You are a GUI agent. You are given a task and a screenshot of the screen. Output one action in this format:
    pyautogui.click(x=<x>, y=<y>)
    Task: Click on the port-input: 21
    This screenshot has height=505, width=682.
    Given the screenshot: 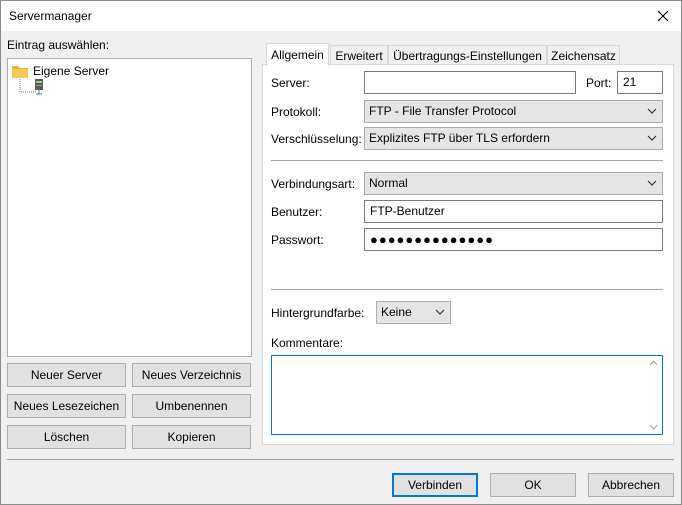 What is the action you would take?
    pyautogui.click(x=640, y=82)
    